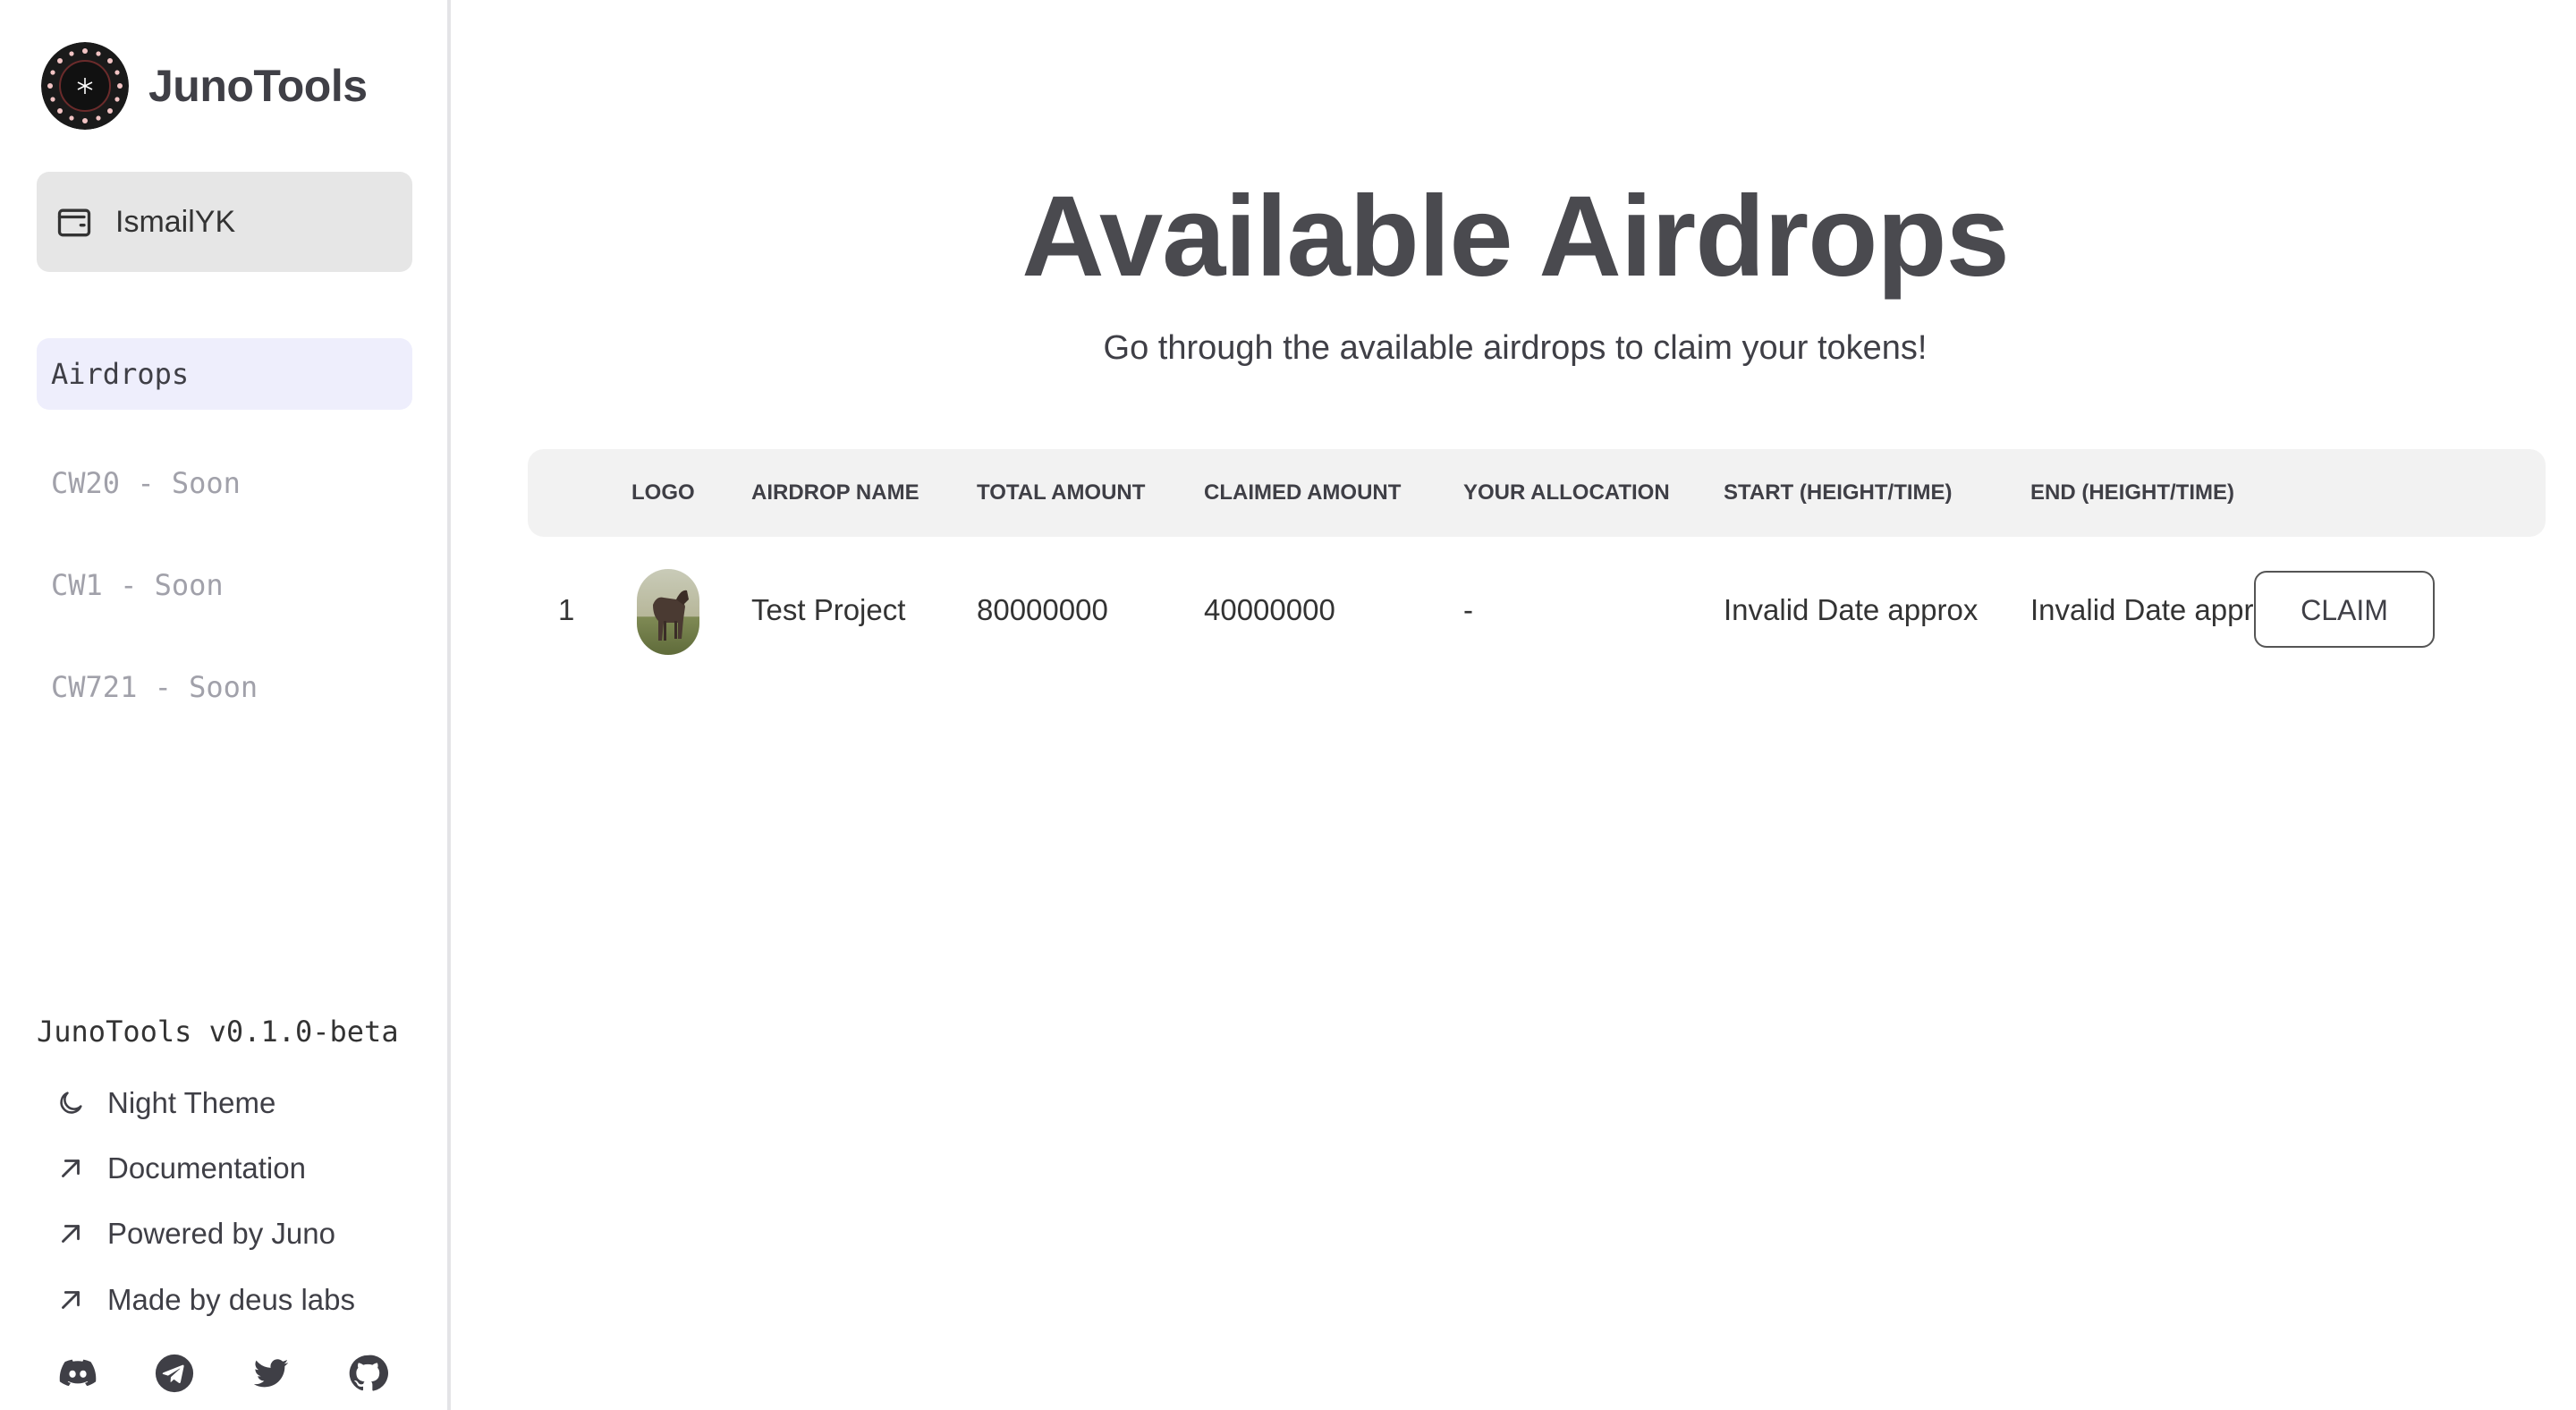 Image resolution: width=2576 pixels, height=1410 pixels. I want to click on documentation-label: Documentation, so click(206, 1168).